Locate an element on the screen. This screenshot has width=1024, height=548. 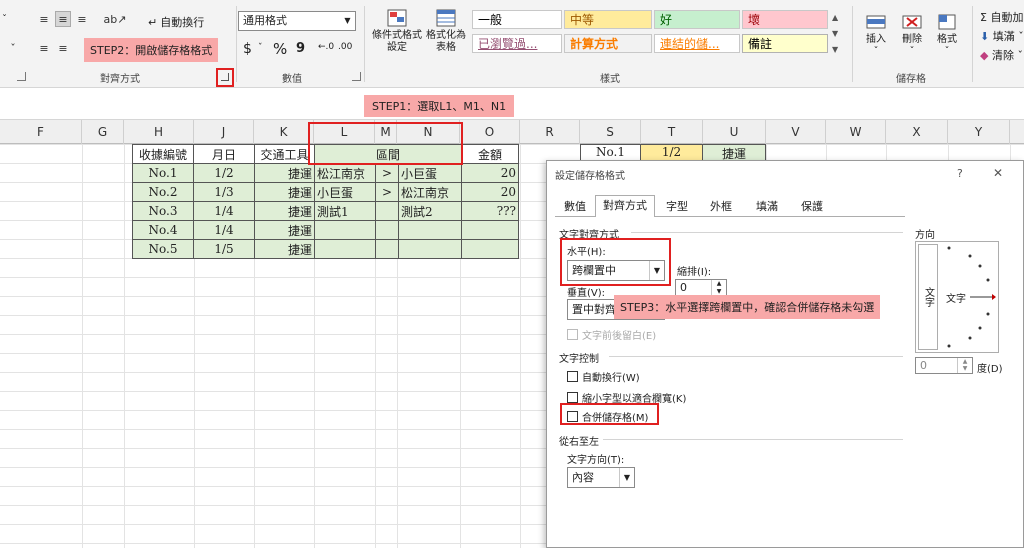
cell-style-item: 一般 is located at coordinates (517, 19).